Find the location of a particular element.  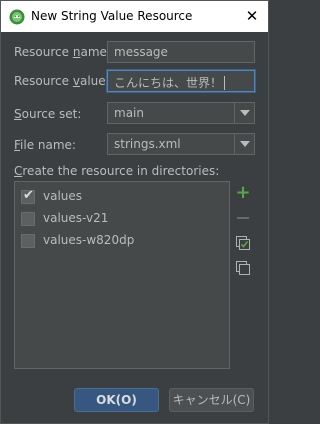

android-studio-icon is located at coordinates (17, 17).